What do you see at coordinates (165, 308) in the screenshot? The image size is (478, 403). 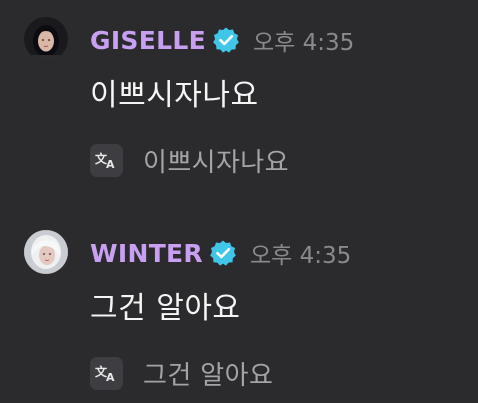 I see `message-text: 그건 알아요` at bounding box center [165, 308].